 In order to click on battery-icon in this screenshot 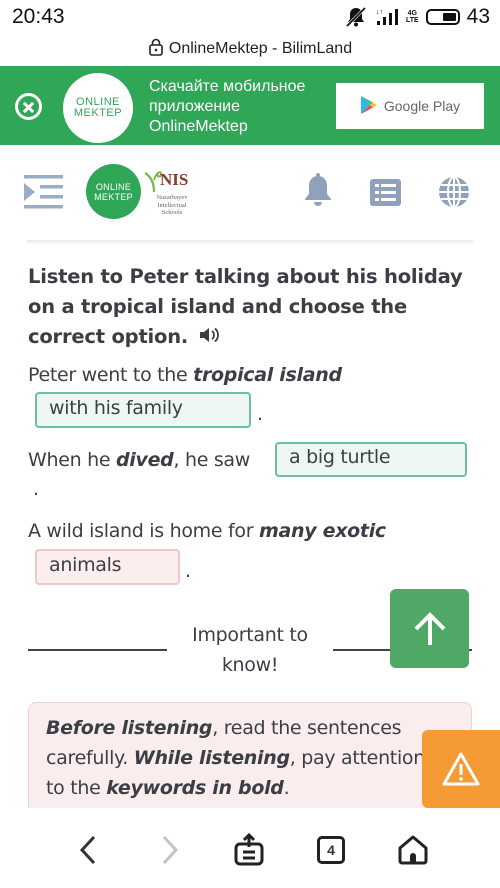, I will do `click(442, 17)`.